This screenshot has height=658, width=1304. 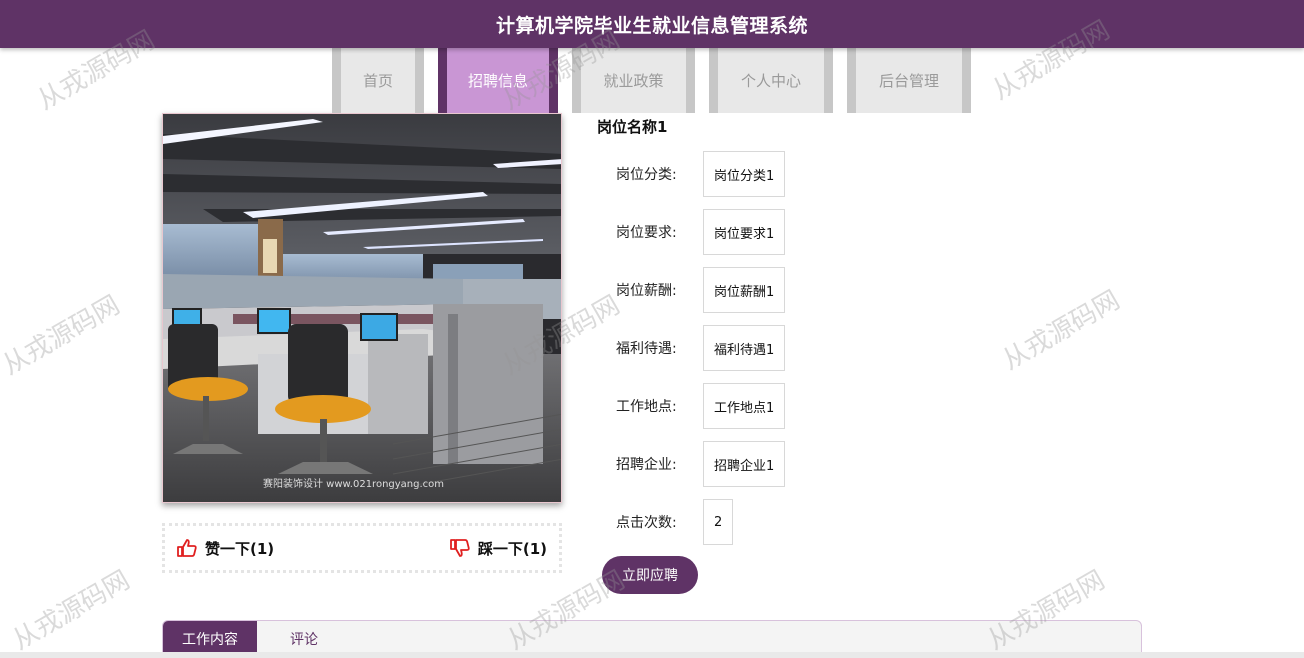 I want to click on dislike-button: 踩一下(1), so click(x=498, y=548).